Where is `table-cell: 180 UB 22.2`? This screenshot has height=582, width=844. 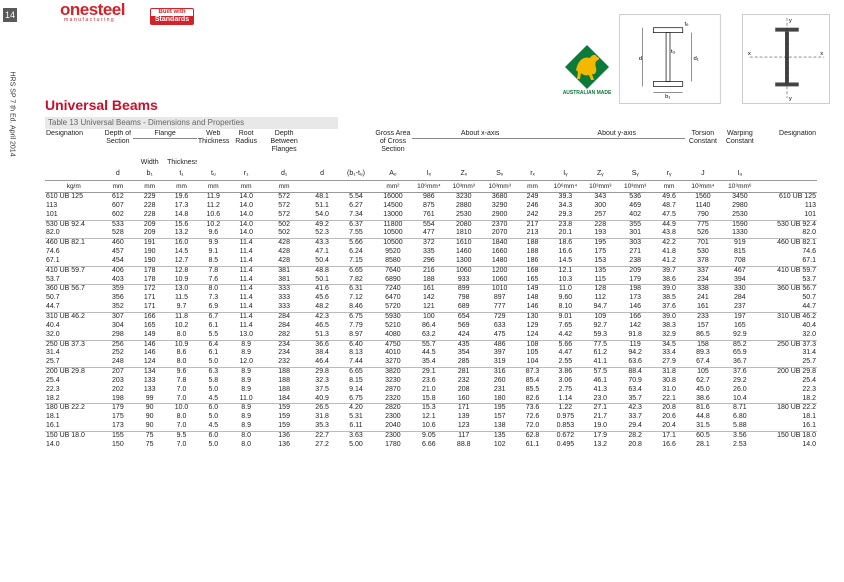
table-cell: 180 UB 22.2 is located at coordinates (788, 408).